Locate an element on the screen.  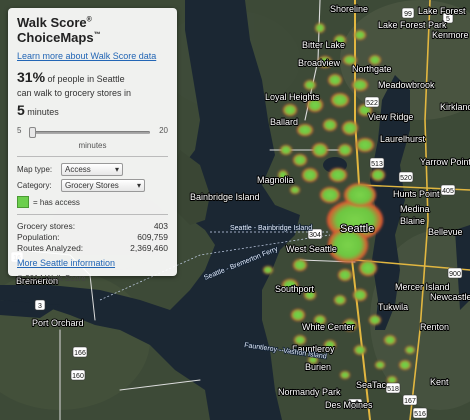
label-ballard: Ballard is located at coordinates (284, 122).